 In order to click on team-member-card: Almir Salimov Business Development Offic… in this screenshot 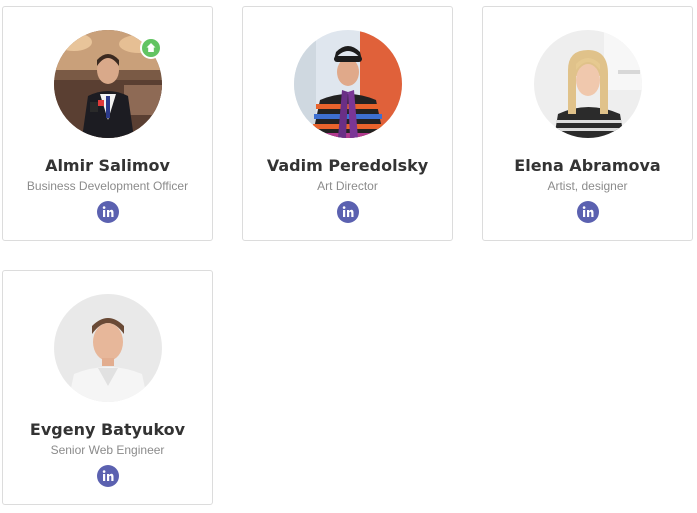, I will do `click(107, 123)`.